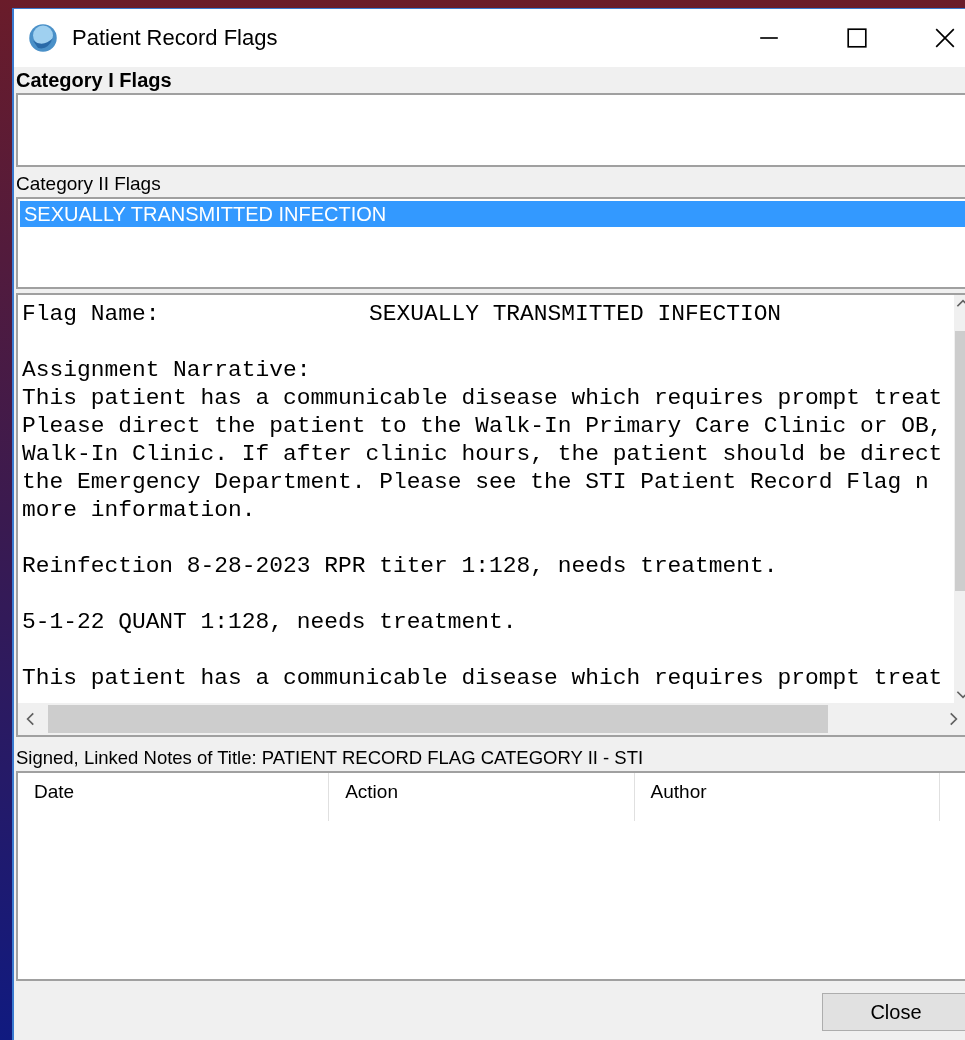  Describe the element at coordinates (174, 797) in the screenshot. I see `column-header: Date` at that location.